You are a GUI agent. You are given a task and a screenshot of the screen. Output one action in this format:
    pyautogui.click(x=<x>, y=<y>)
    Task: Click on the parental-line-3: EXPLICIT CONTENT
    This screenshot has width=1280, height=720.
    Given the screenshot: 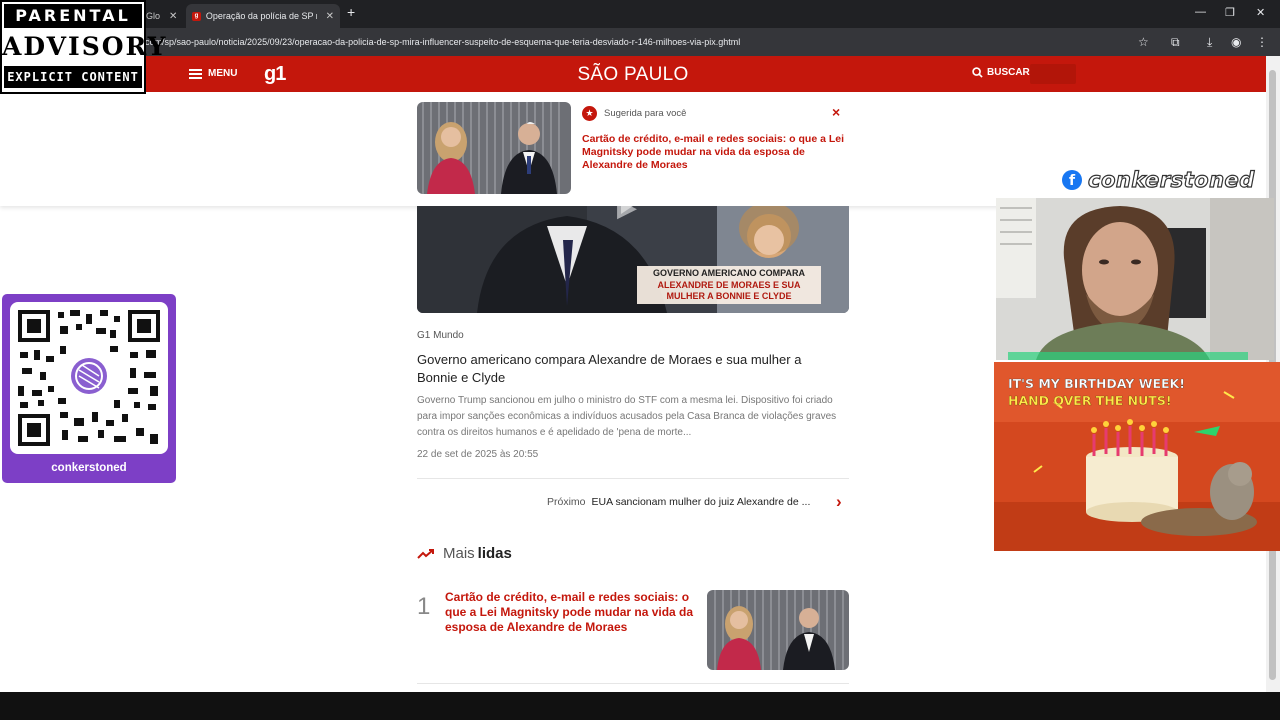 What is the action you would take?
    pyautogui.click(x=73, y=77)
    